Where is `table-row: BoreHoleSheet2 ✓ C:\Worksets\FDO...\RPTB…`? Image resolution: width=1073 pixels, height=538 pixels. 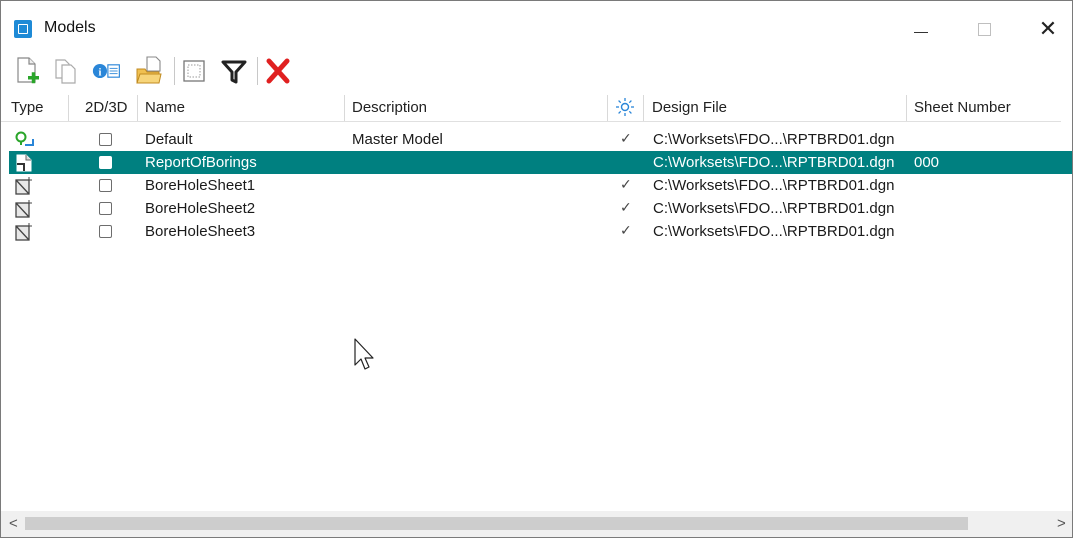 table-row: BoreHoleSheet2 ✓ C:\Worksets\FDO...\RPTB… is located at coordinates (536, 208).